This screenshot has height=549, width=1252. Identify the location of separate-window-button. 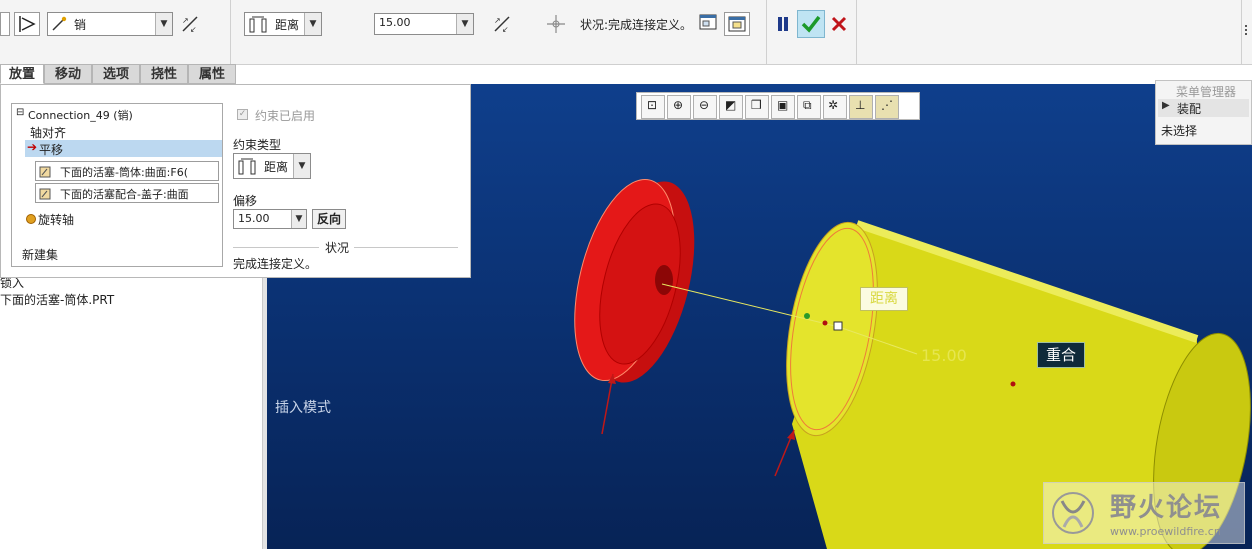
(708, 23).